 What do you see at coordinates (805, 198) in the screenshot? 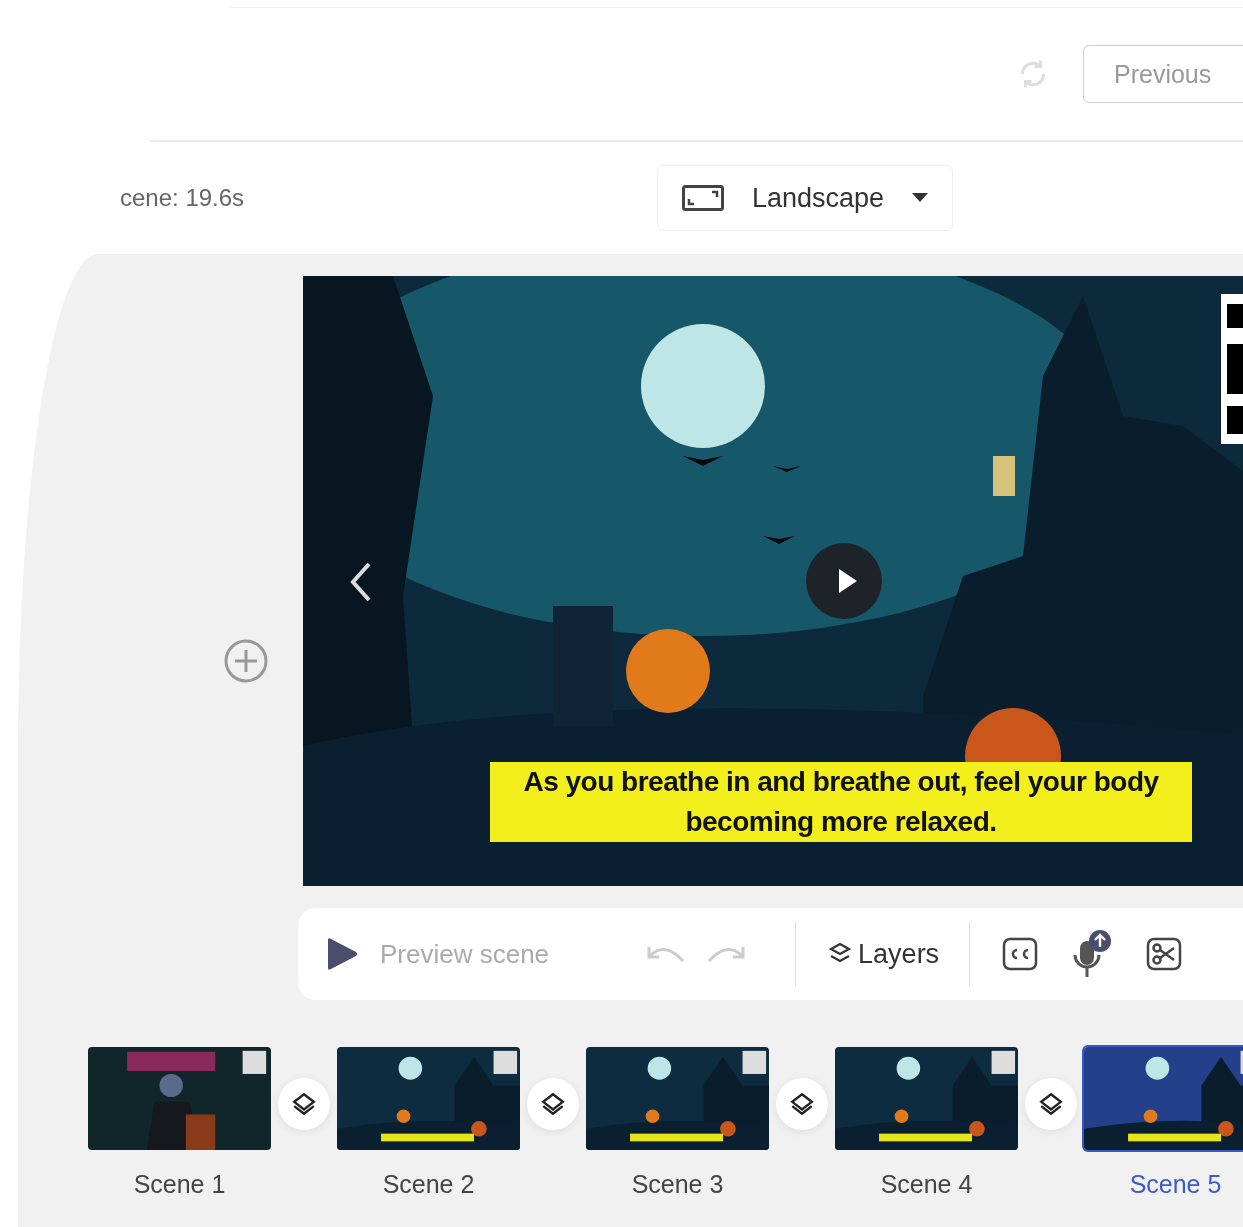
I see `orientation-dropdown: Landscape` at bounding box center [805, 198].